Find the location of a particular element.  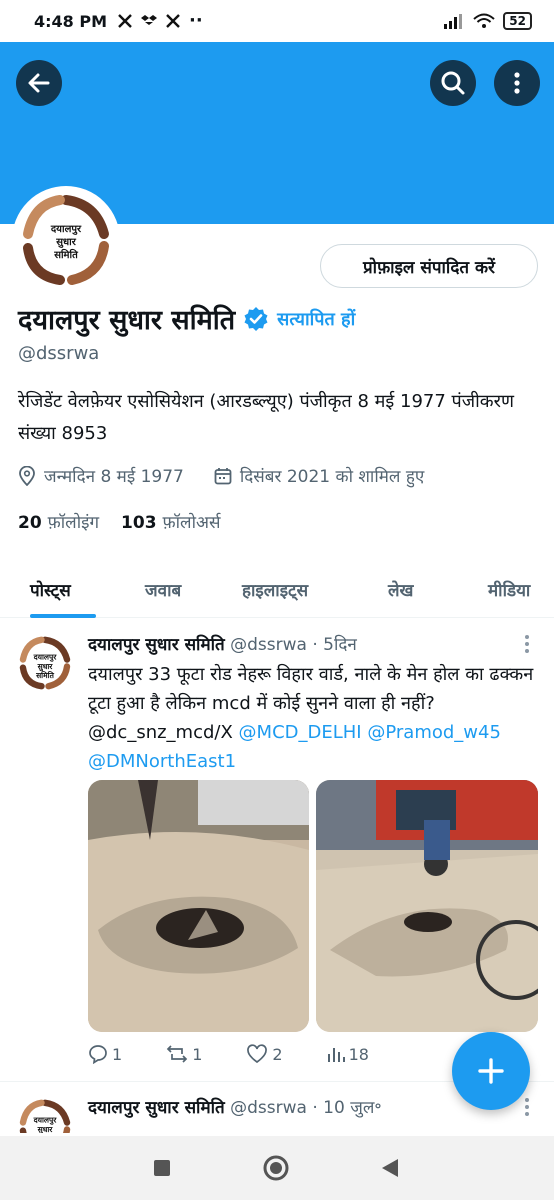

views-button: 18 is located at coordinates (348, 1054).